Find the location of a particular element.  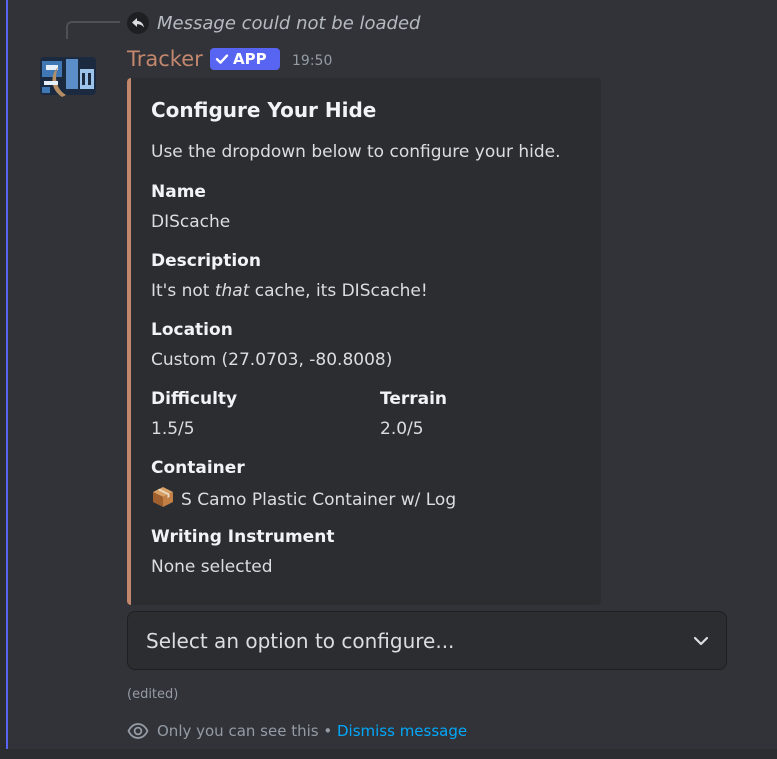

author-name: Tracker is located at coordinates (165, 59).